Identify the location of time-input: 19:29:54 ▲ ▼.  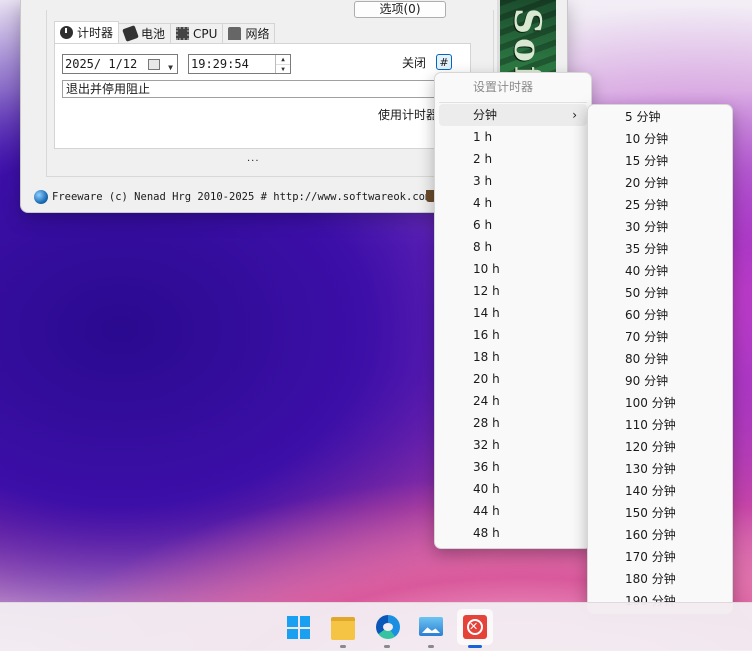
(239, 64).